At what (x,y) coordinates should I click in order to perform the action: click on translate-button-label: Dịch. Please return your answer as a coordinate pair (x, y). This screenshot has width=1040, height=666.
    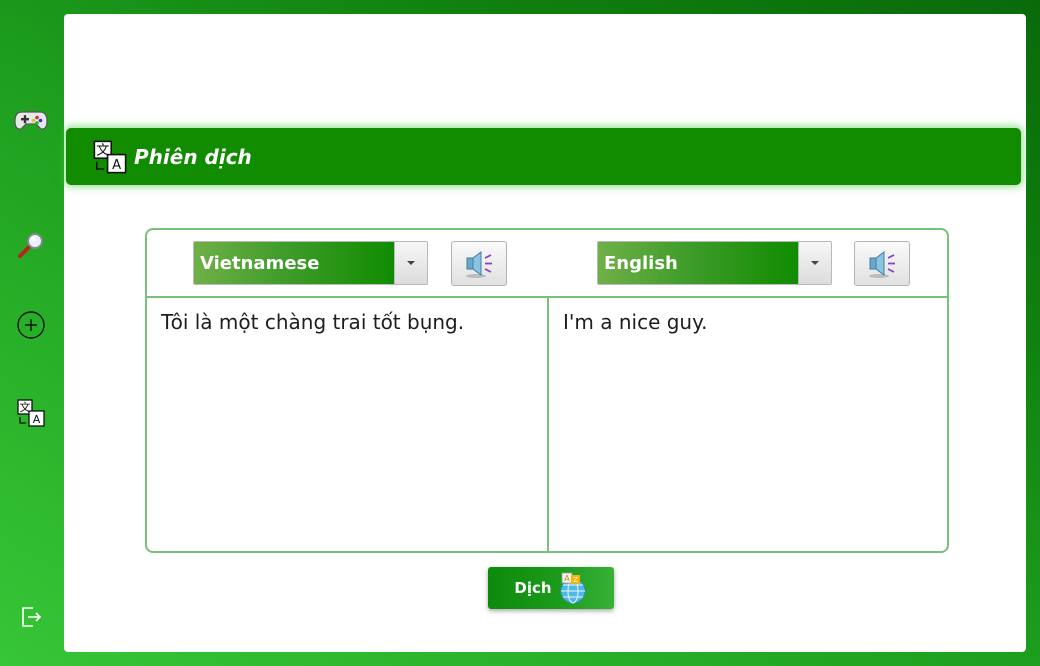
    Looking at the image, I should click on (533, 588).